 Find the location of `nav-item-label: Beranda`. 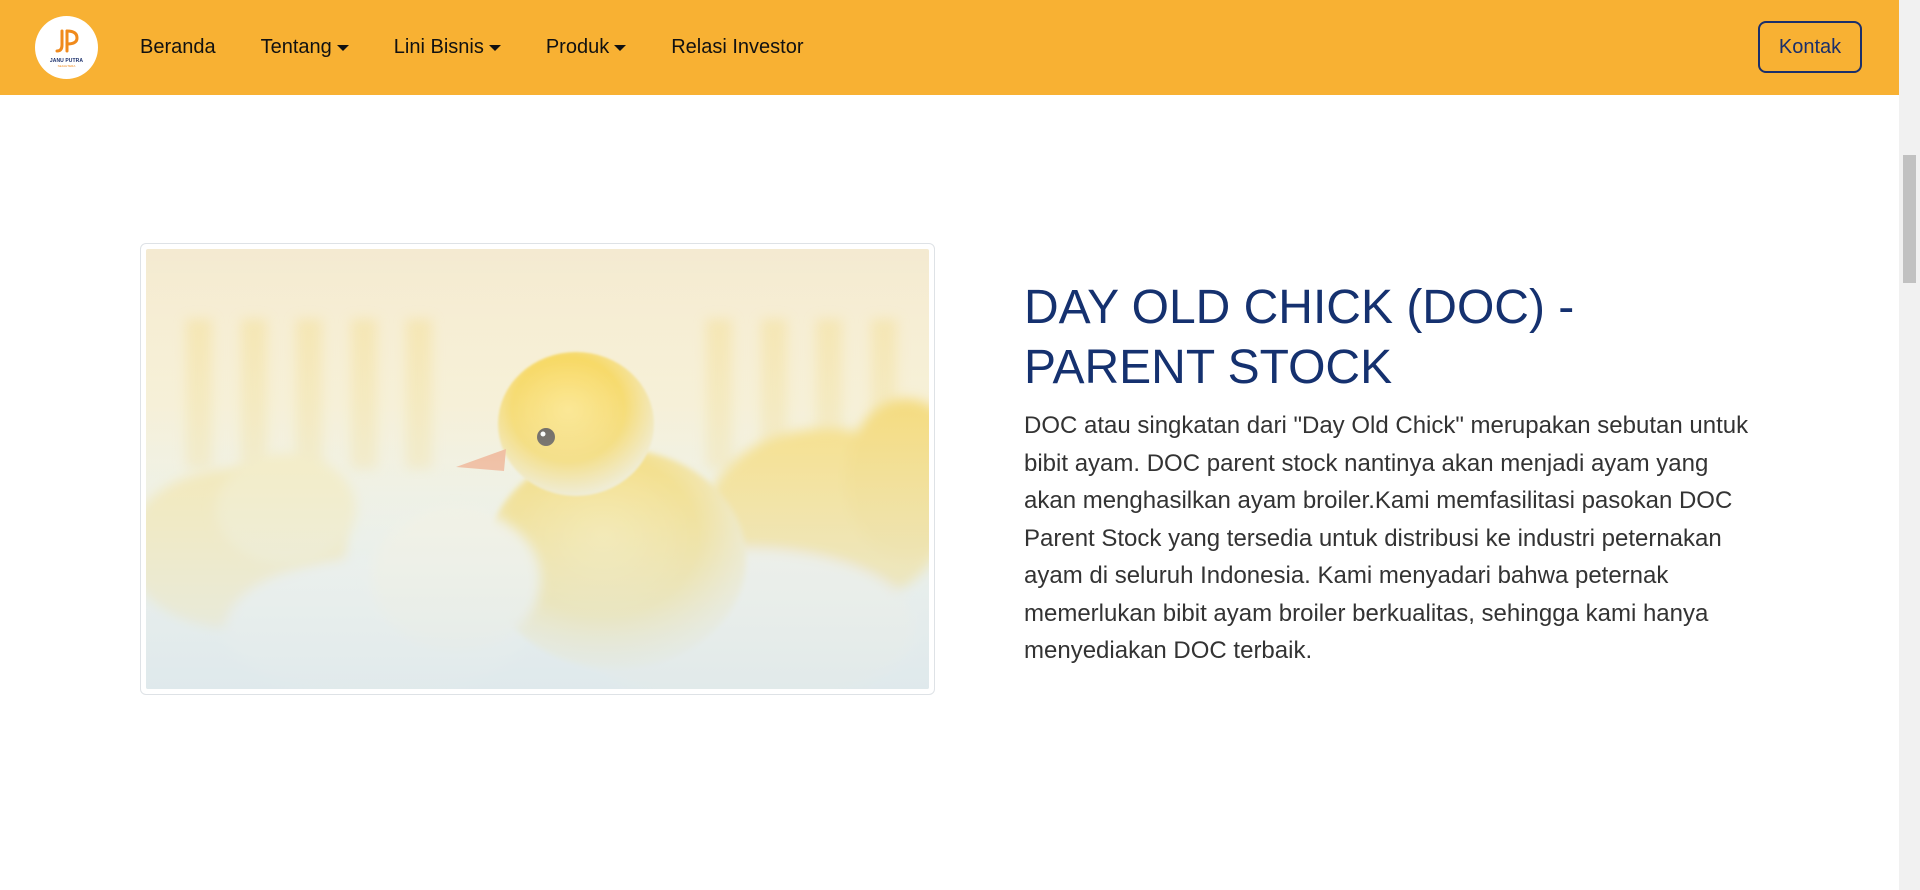

nav-item-label: Beranda is located at coordinates (178, 47).